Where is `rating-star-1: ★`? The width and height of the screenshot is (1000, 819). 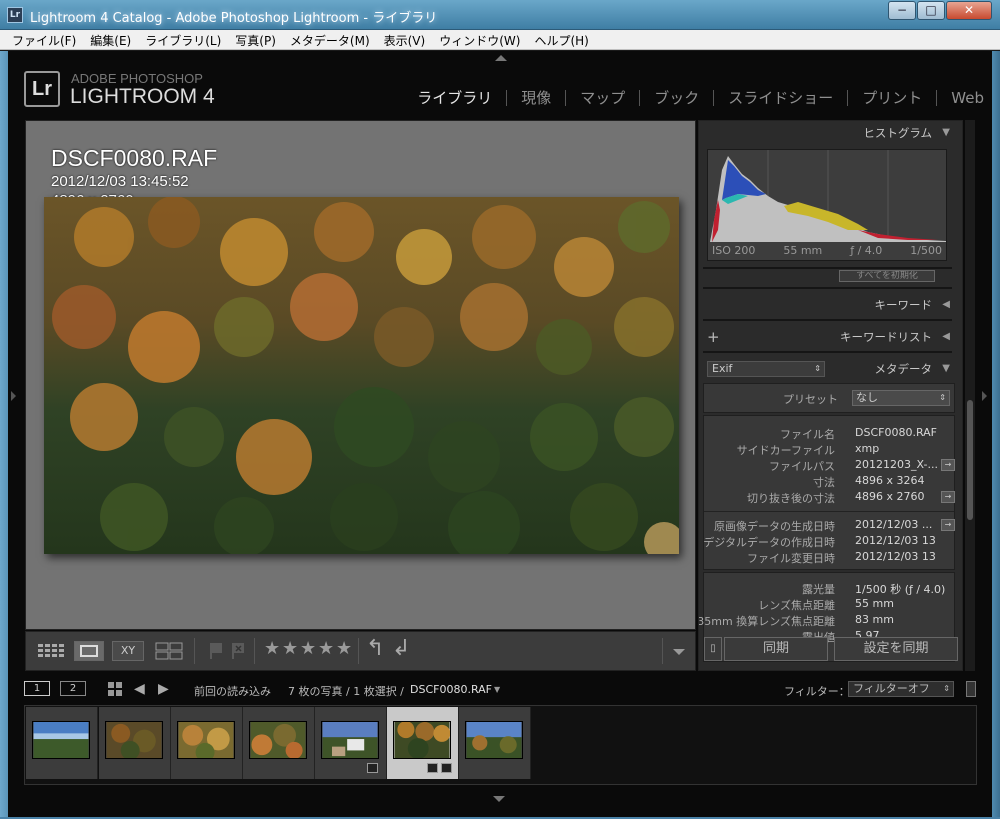
rating-star-1: ★ is located at coordinates (272, 648).